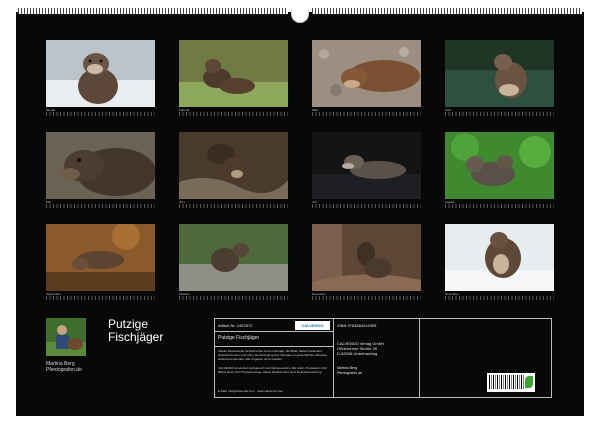 The image size is (600, 432). I want to click on month-tile-february: Februar, so click(233, 78).